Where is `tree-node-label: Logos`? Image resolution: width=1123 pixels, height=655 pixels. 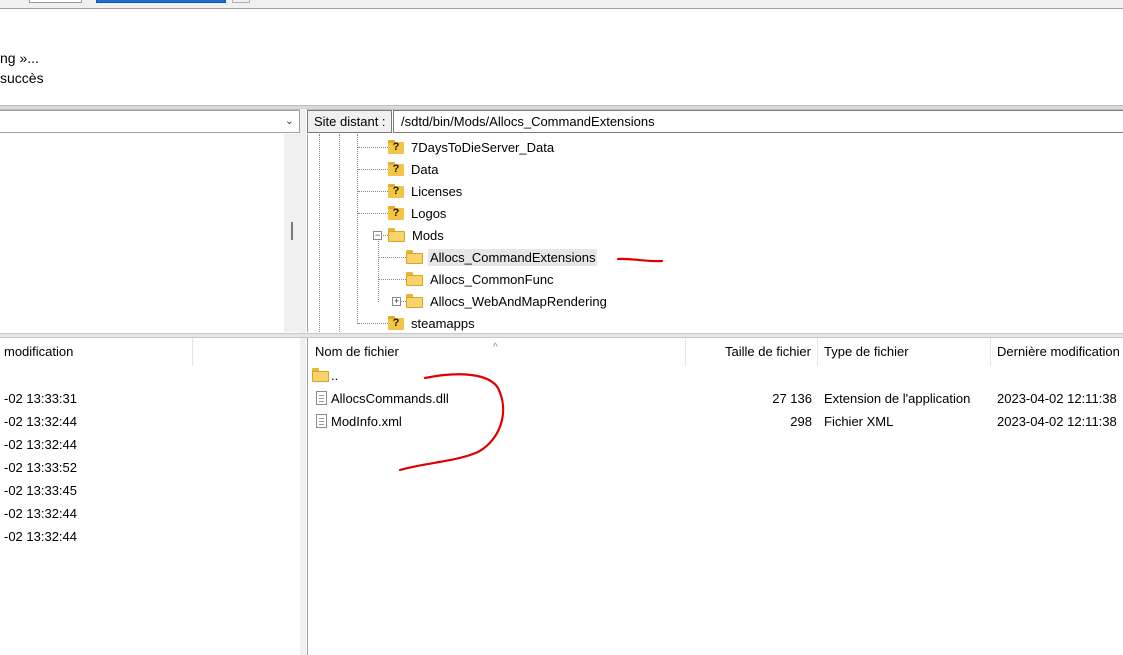 tree-node-label: Logos is located at coordinates (429, 213).